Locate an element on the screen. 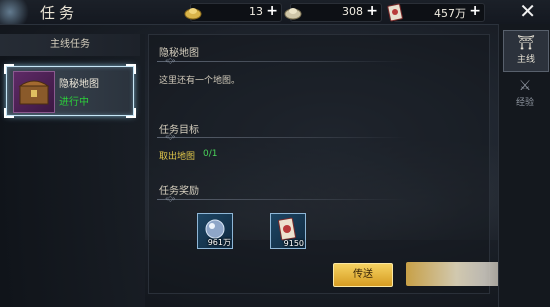 The height and width of the screenshot is (307, 550). card-icon is located at coordinates (395, 12).